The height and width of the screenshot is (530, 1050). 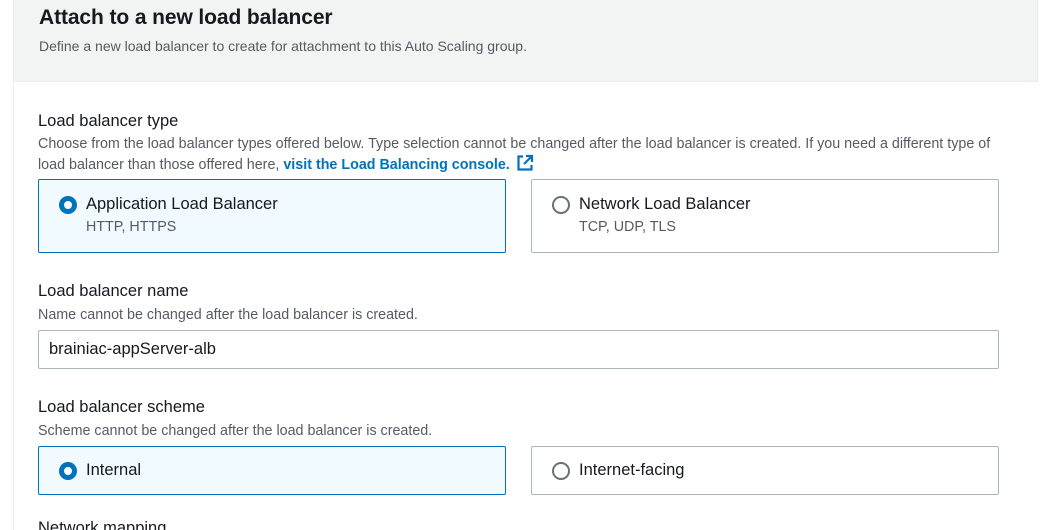 I want to click on radio-internet-facing, so click(x=561, y=471).